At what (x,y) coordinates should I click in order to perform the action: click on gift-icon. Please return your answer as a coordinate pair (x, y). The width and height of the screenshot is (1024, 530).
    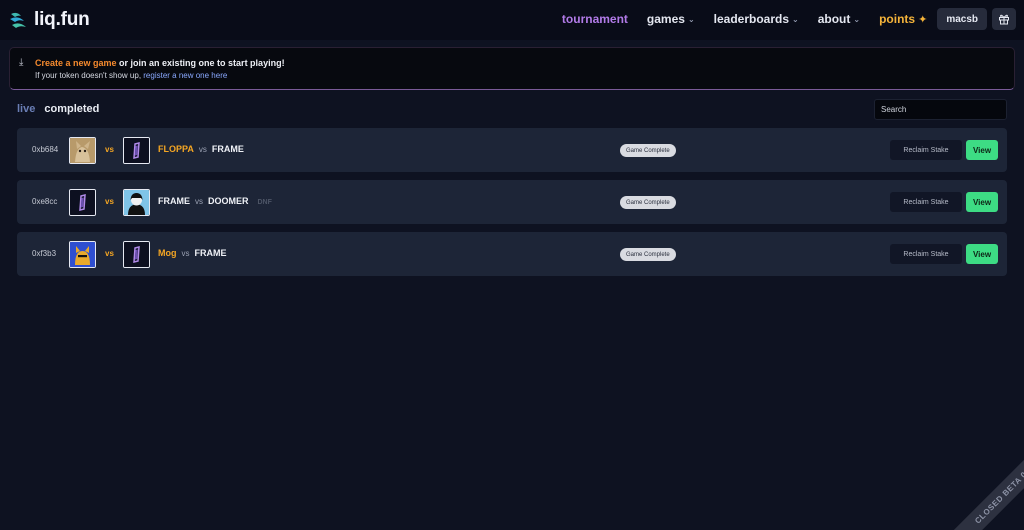
    Looking at the image, I should click on (1004, 19).